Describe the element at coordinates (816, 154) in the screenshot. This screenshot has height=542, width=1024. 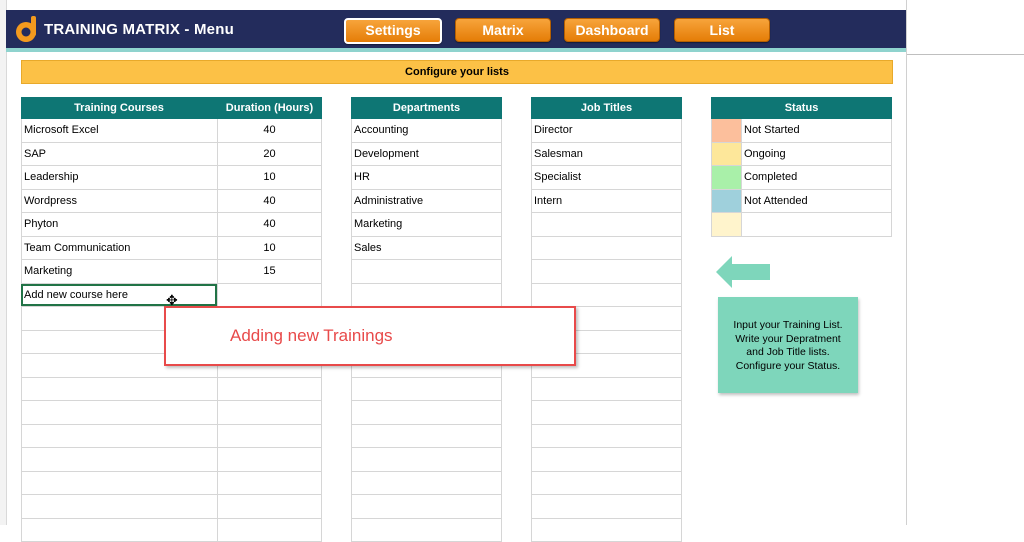
I see `status-label-cell: Ongoing` at that location.